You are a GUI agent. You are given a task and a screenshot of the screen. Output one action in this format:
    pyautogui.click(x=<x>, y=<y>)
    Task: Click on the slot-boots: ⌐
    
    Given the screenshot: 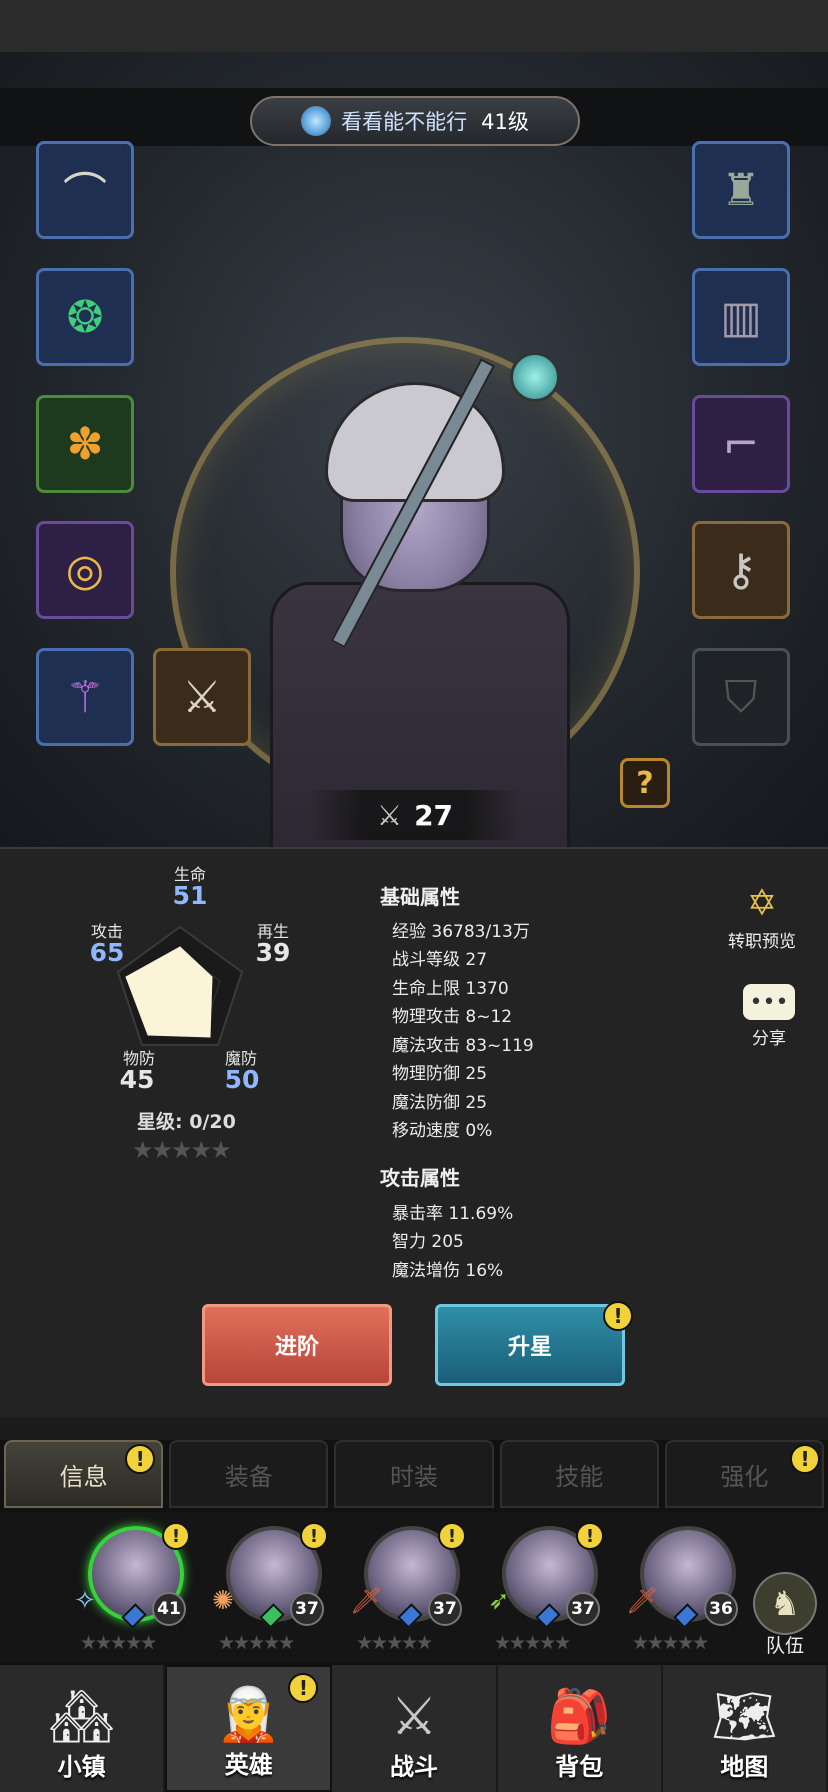 What is the action you would take?
    pyautogui.click(x=741, y=444)
    